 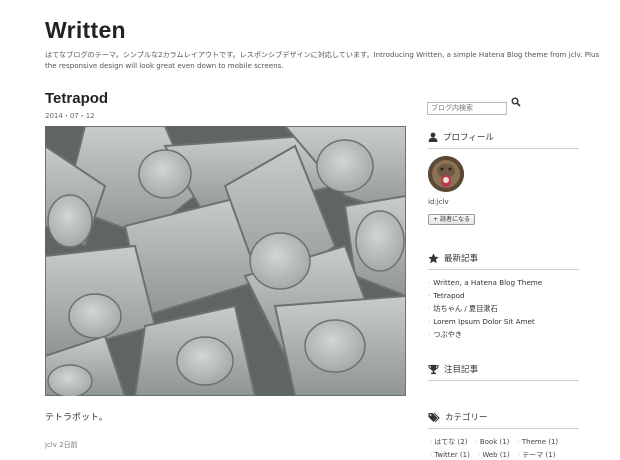 I want to click on categories-module-heading: カテゴリー, so click(x=503, y=420).